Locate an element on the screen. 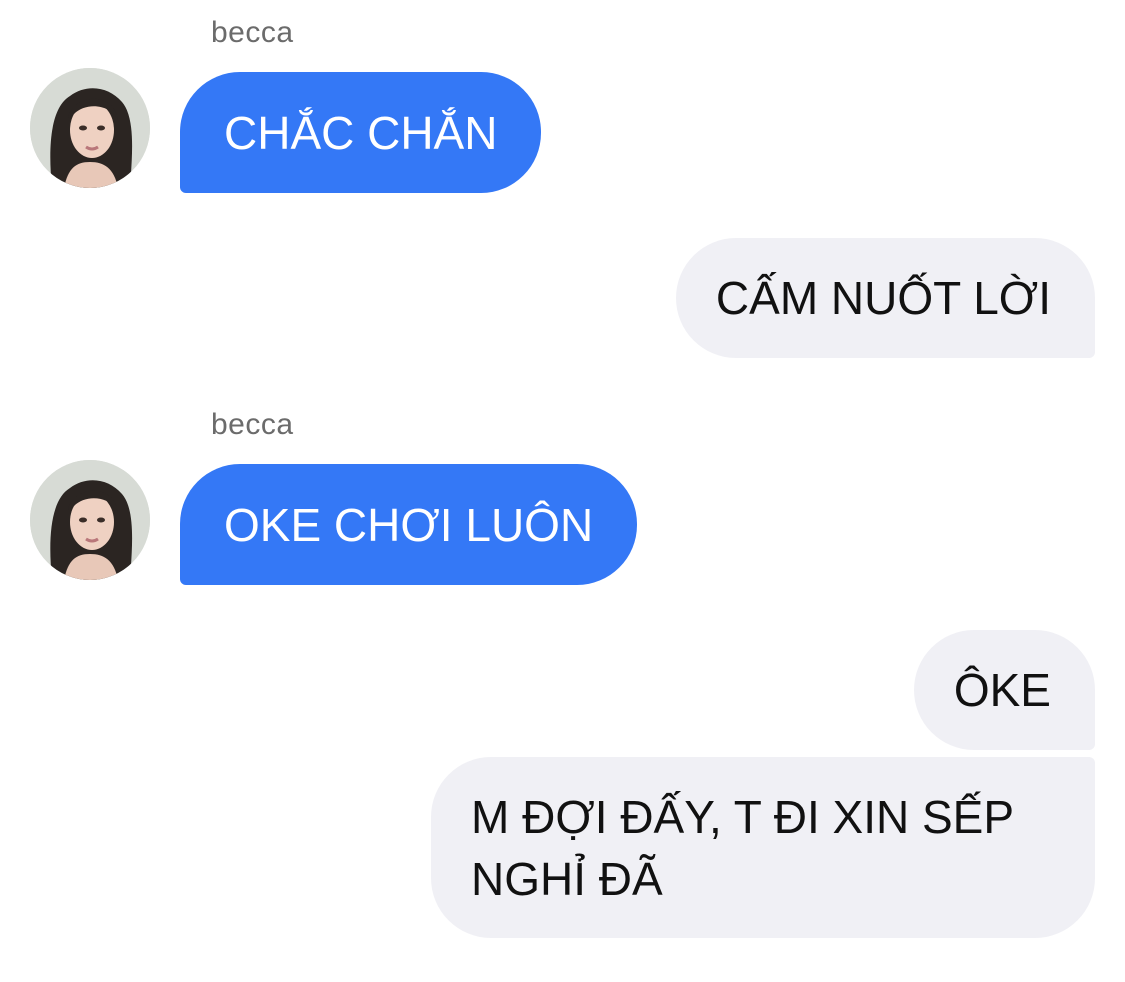 The image size is (1125, 982). message-bubble: M ĐỢI ĐẤY, T ĐI XIN SẾP NGHỈ ĐÃ is located at coordinates (763, 847).